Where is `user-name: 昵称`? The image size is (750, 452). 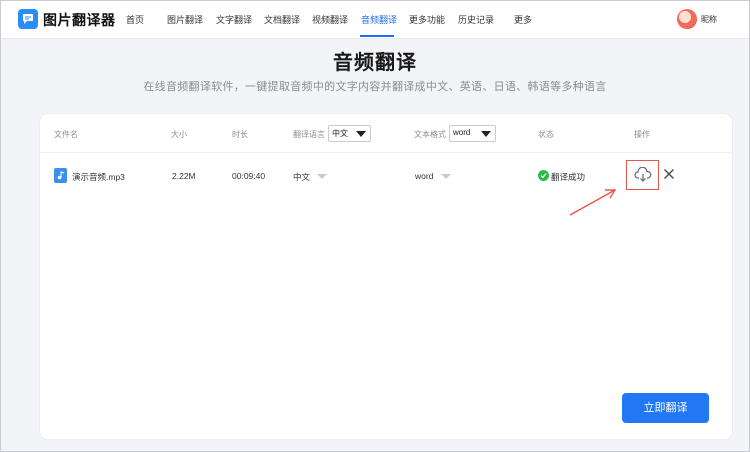
user-name: 昵称 is located at coordinates (709, 19).